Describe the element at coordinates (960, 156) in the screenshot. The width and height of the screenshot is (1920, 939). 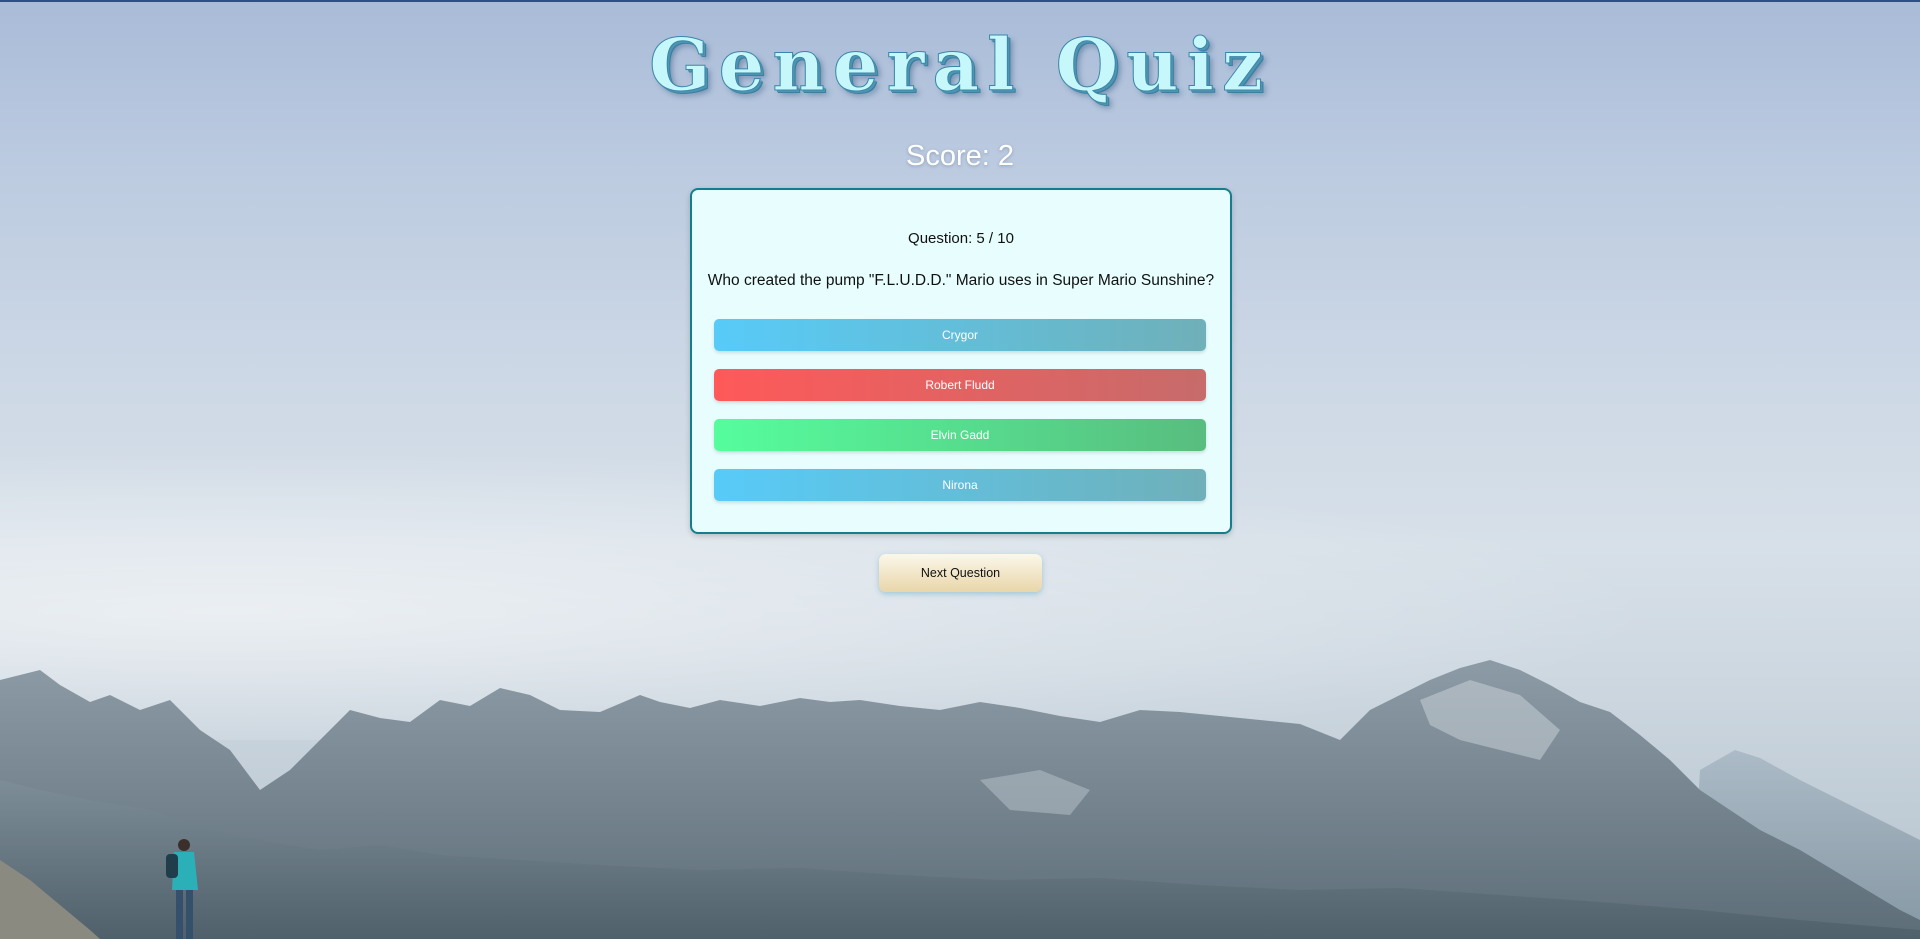
I see `score-display: Score: 2` at that location.